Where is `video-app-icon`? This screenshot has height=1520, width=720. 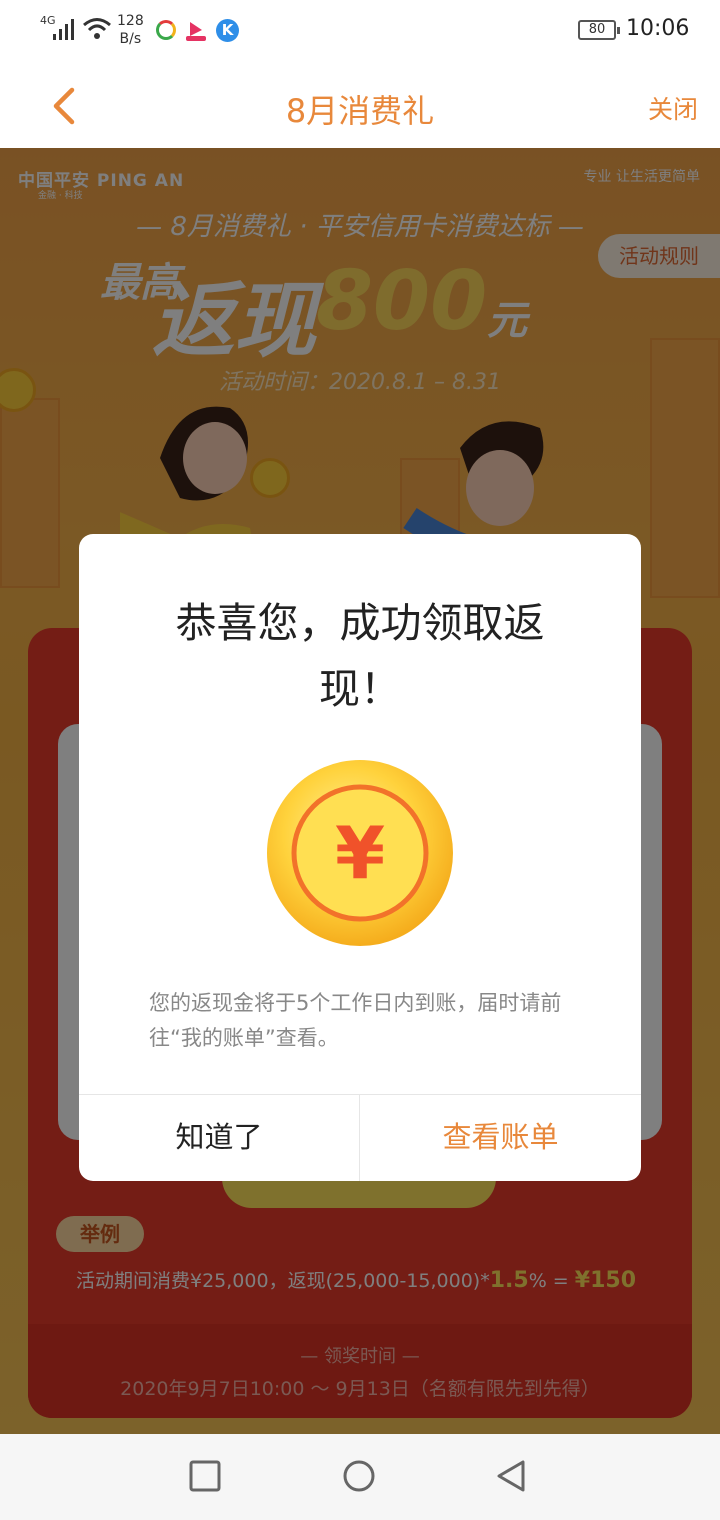 video-app-icon is located at coordinates (196, 31).